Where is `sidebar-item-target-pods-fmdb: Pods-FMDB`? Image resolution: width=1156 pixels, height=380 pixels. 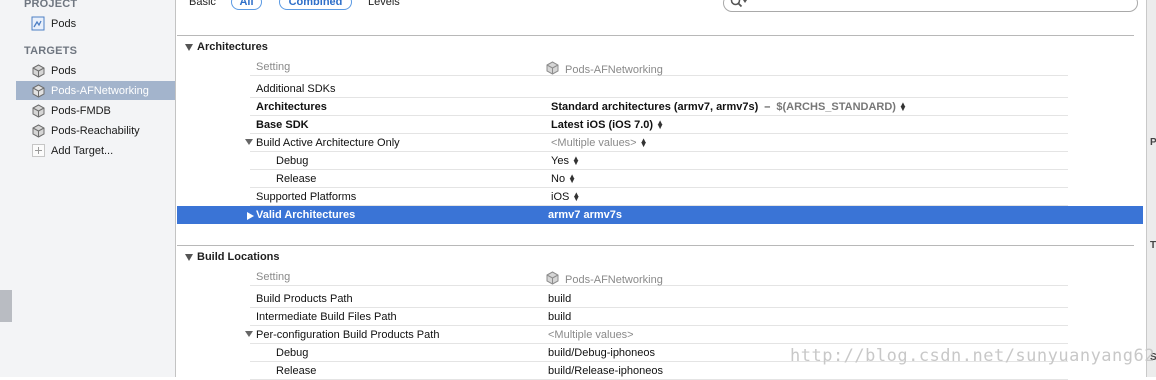
sidebar-item-target-pods-fmdb: Pods-FMDB is located at coordinates (95, 110).